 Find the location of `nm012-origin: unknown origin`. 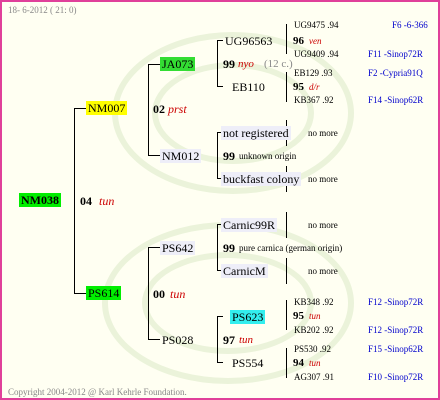

nm012-origin: unknown origin is located at coordinates (268, 156).